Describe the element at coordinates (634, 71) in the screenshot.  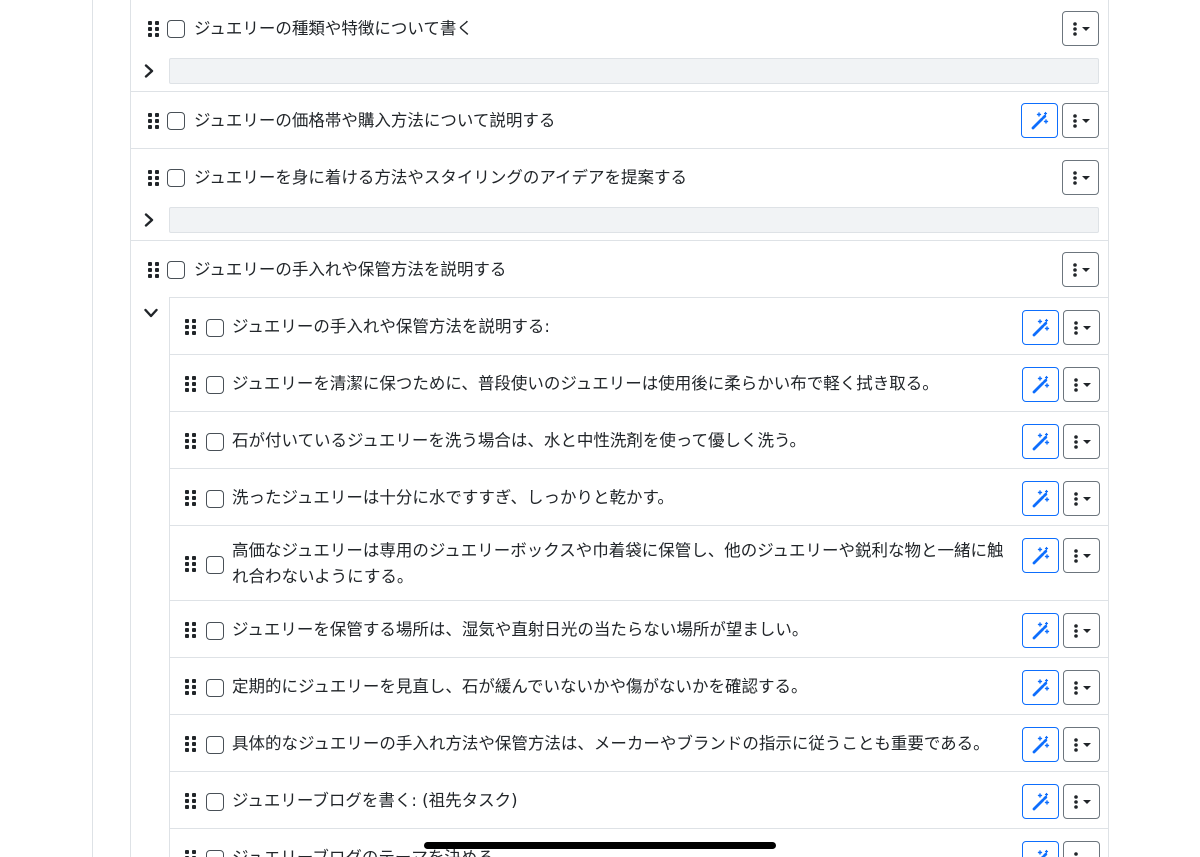
I see `subtask-placeholder-bar` at that location.